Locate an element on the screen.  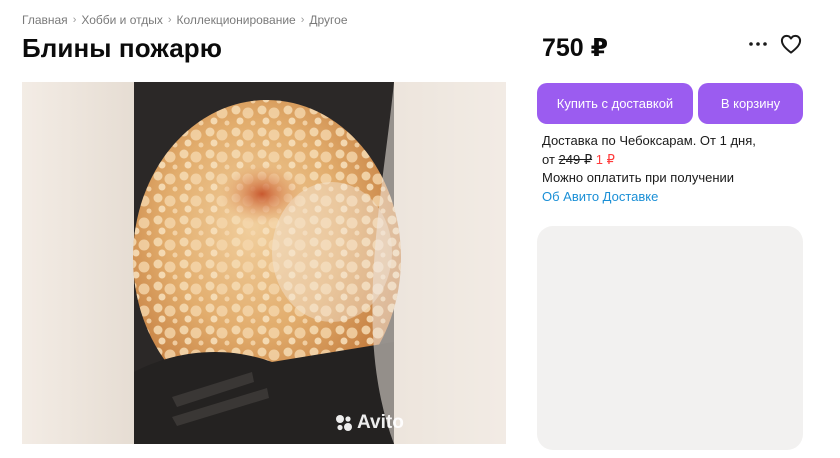
delivery-new-price: 1 ₽ is located at coordinates (605, 159).